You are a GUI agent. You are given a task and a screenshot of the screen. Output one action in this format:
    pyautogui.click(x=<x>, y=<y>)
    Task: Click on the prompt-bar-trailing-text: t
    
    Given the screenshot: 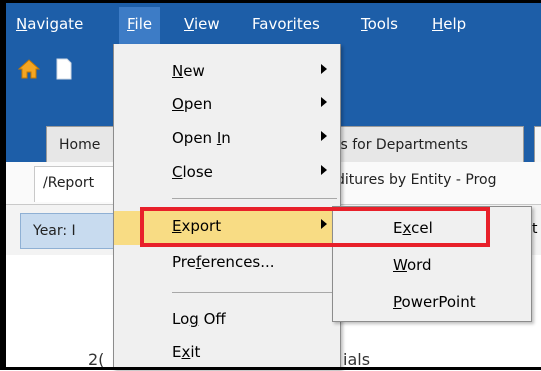 What is the action you would take?
    pyautogui.click(x=535, y=229)
    